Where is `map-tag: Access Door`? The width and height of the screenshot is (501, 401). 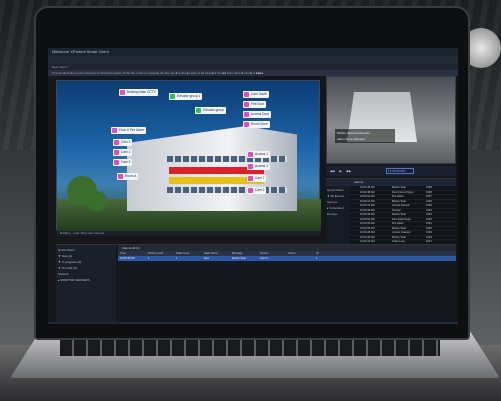
map-tag: Access Door is located at coordinates (257, 114).